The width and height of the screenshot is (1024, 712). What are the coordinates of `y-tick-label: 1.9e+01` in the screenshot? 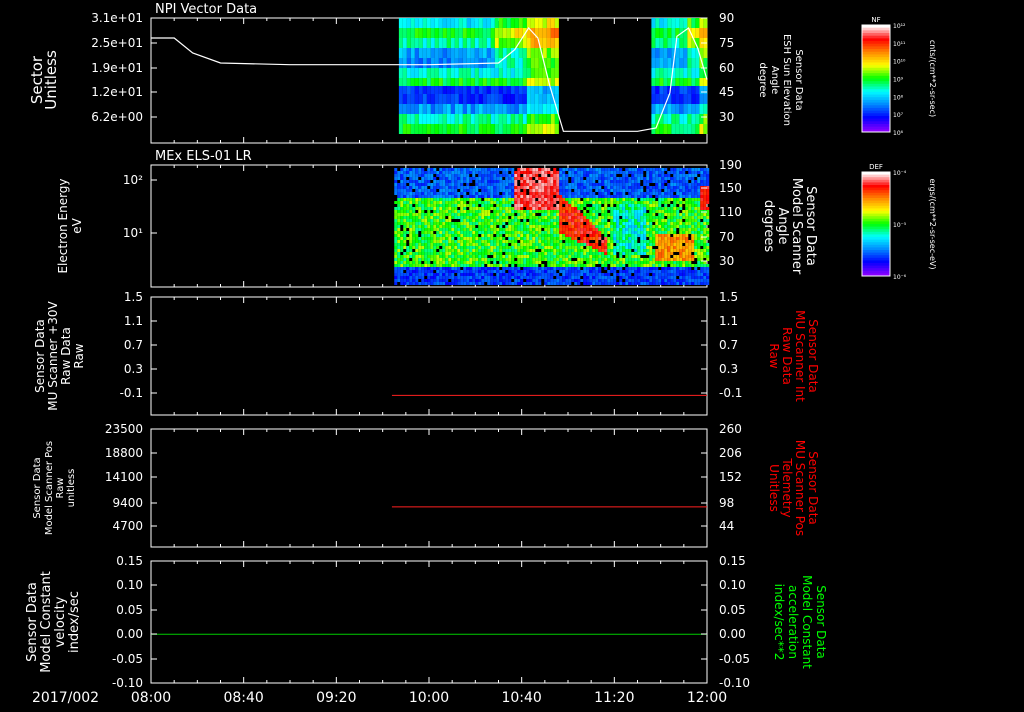 It's located at (117, 68).